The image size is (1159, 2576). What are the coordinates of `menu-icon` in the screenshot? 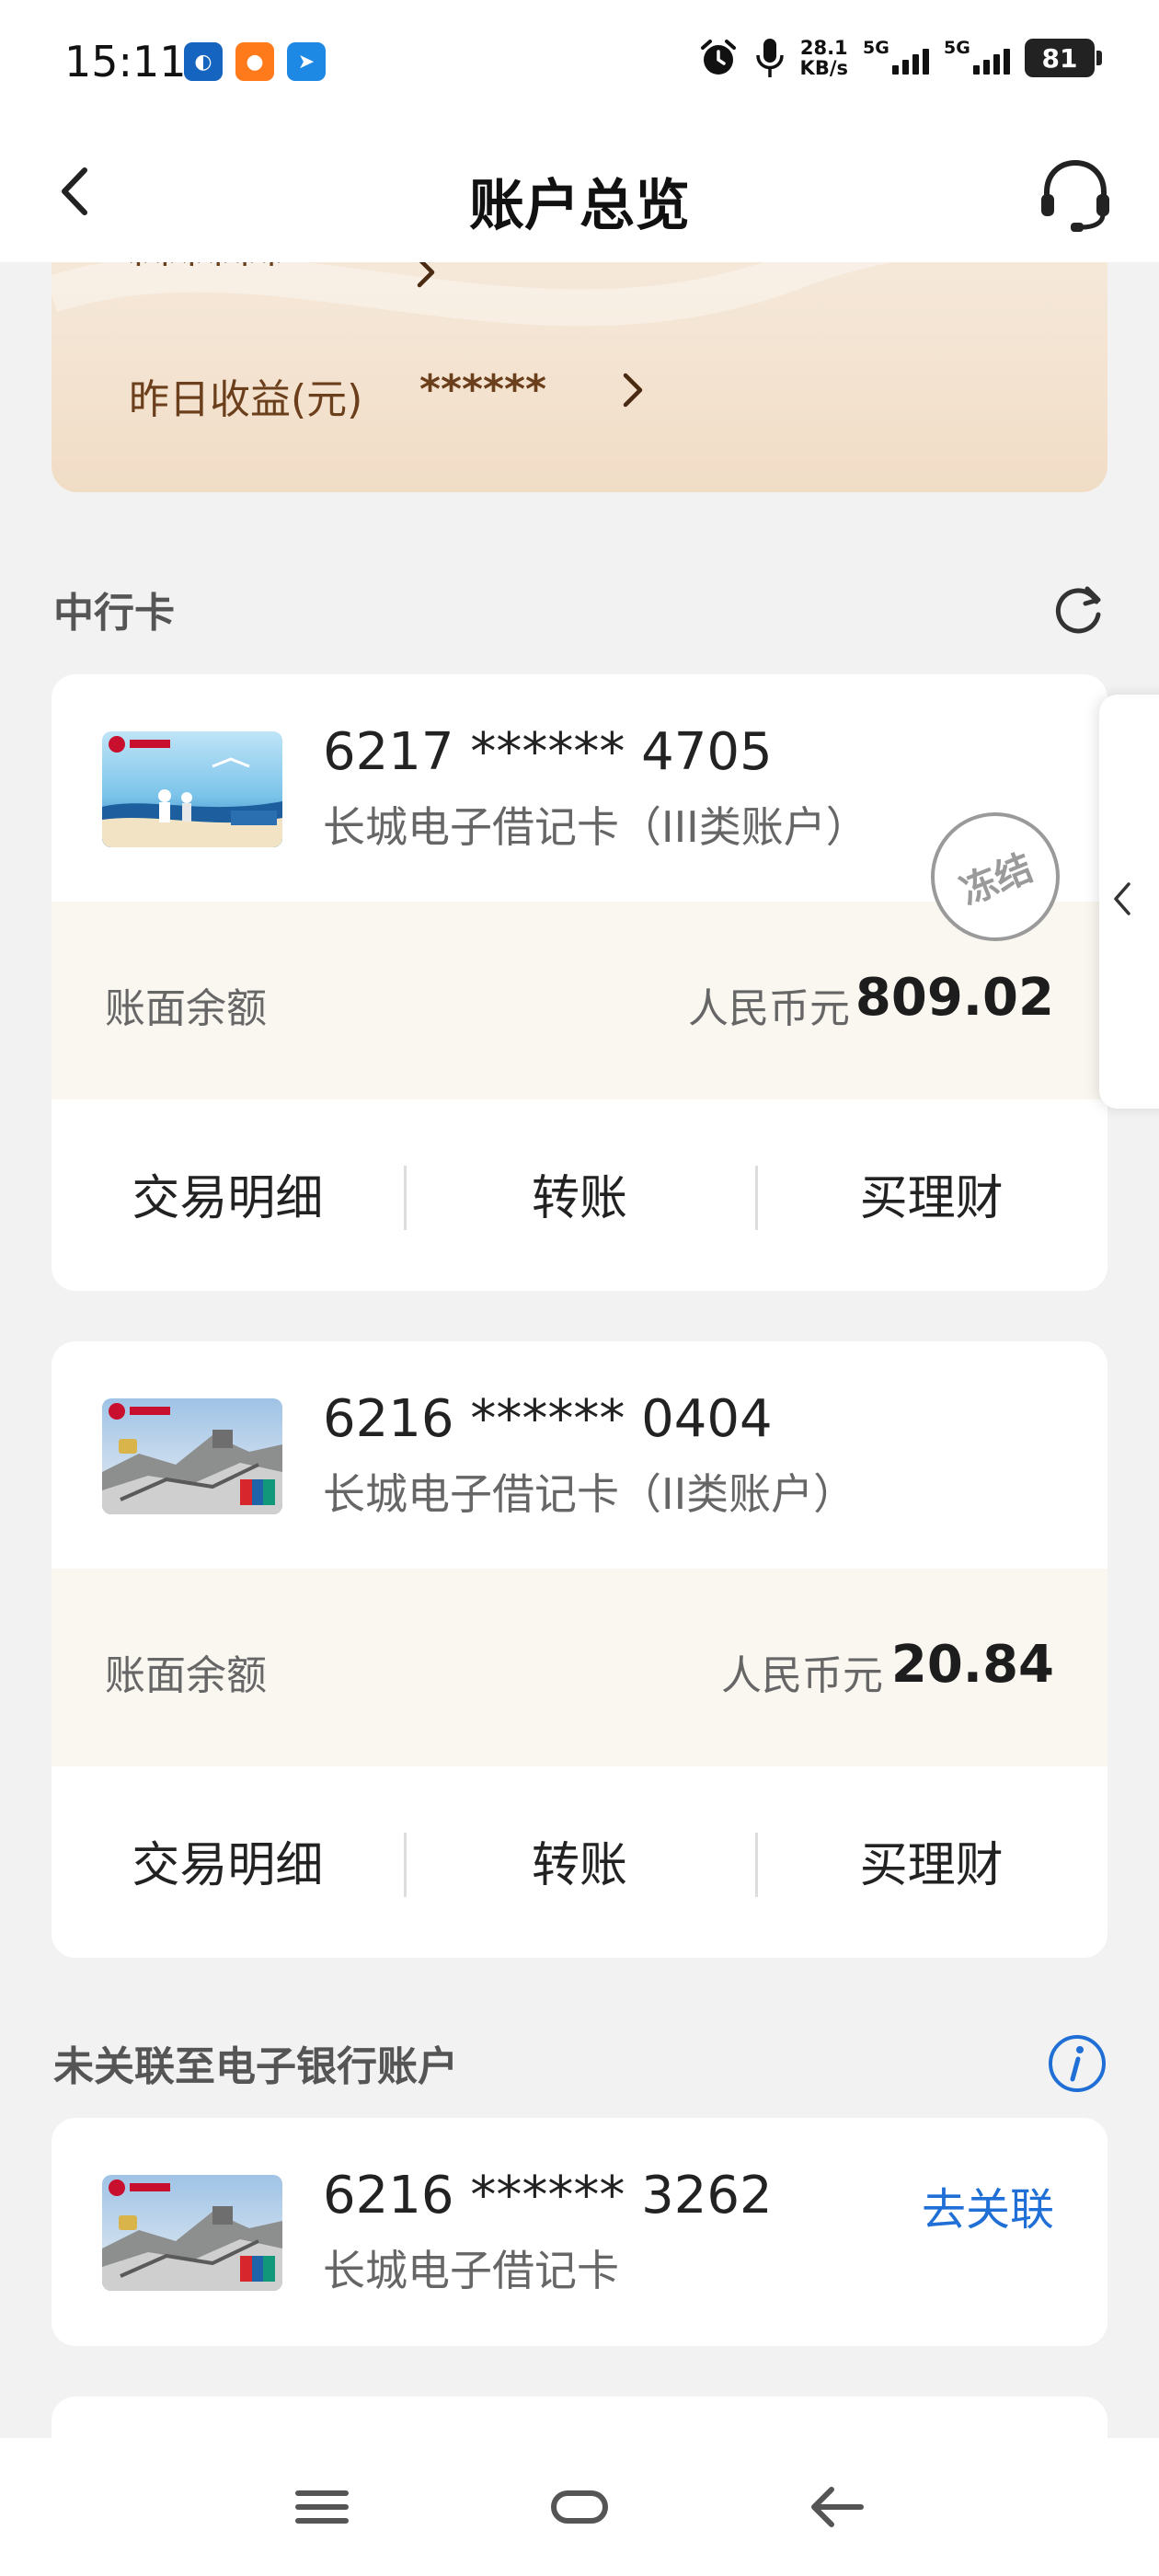 It's located at (322, 2507).